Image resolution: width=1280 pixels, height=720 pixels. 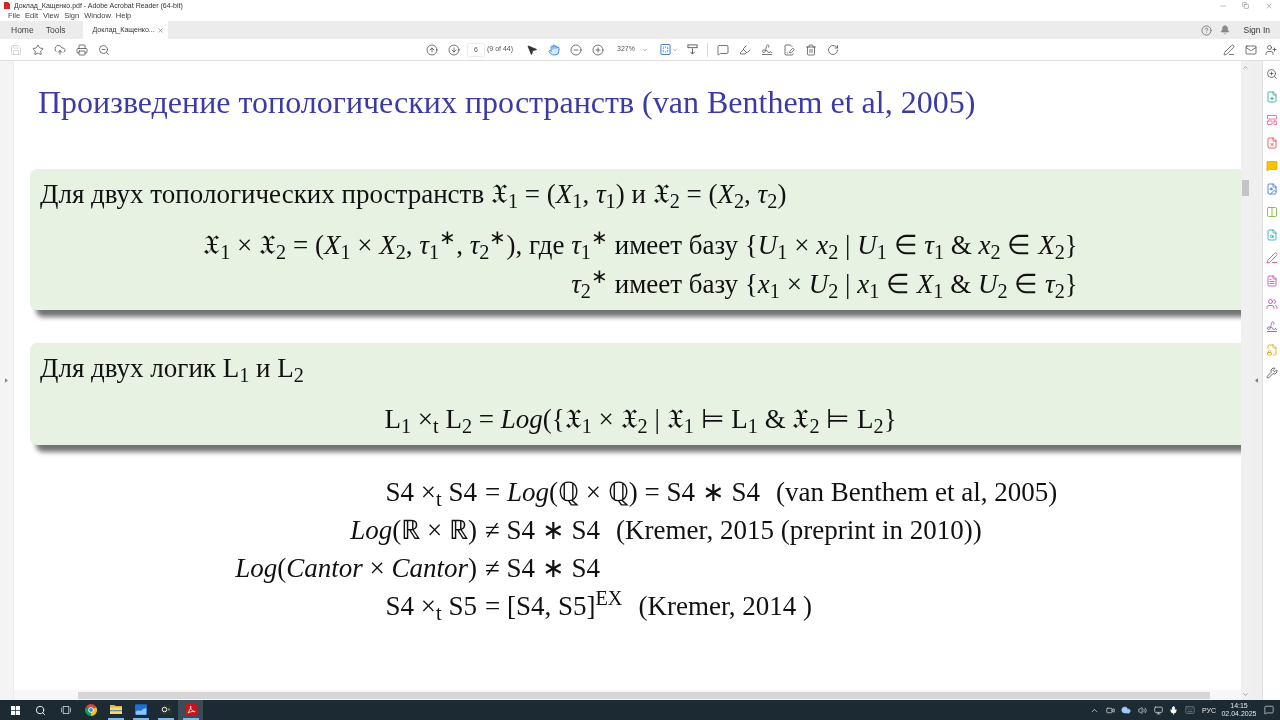 What do you see at coordinates (640, 245) in the screenshot?
I see `formula-text: 𝔛$_{1}$ × 𝔛$_{2}$ = (X$_{1}$ × X$_{2}$, τ$_{1}$$^{∗}$, τ$_{2}$$^{∗}$), где τ$_{1}$$^{∗}$ имеет базу {U$_{1}$ × x$_{2}$ | U$_{1}$ ∈ τ$_{1}$ & x$_{2}$ ∈ X$_{2}$}` at bounding box center [640, 245].